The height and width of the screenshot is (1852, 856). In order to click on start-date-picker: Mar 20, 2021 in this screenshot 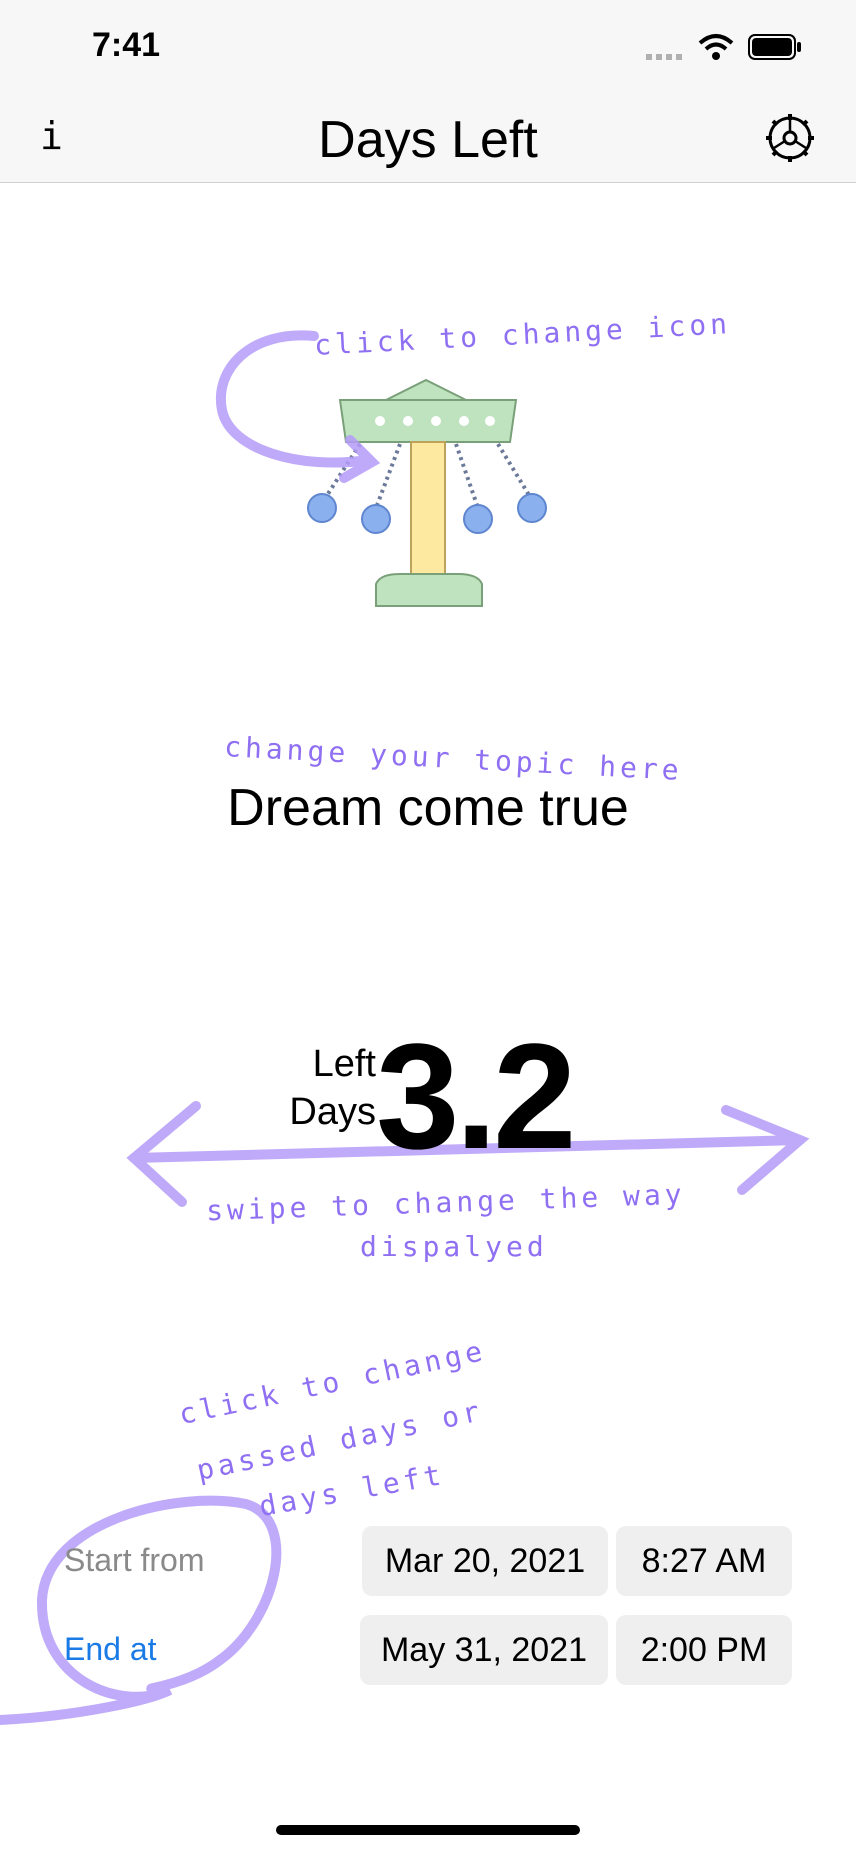, I will do `click(485, 1561)`.